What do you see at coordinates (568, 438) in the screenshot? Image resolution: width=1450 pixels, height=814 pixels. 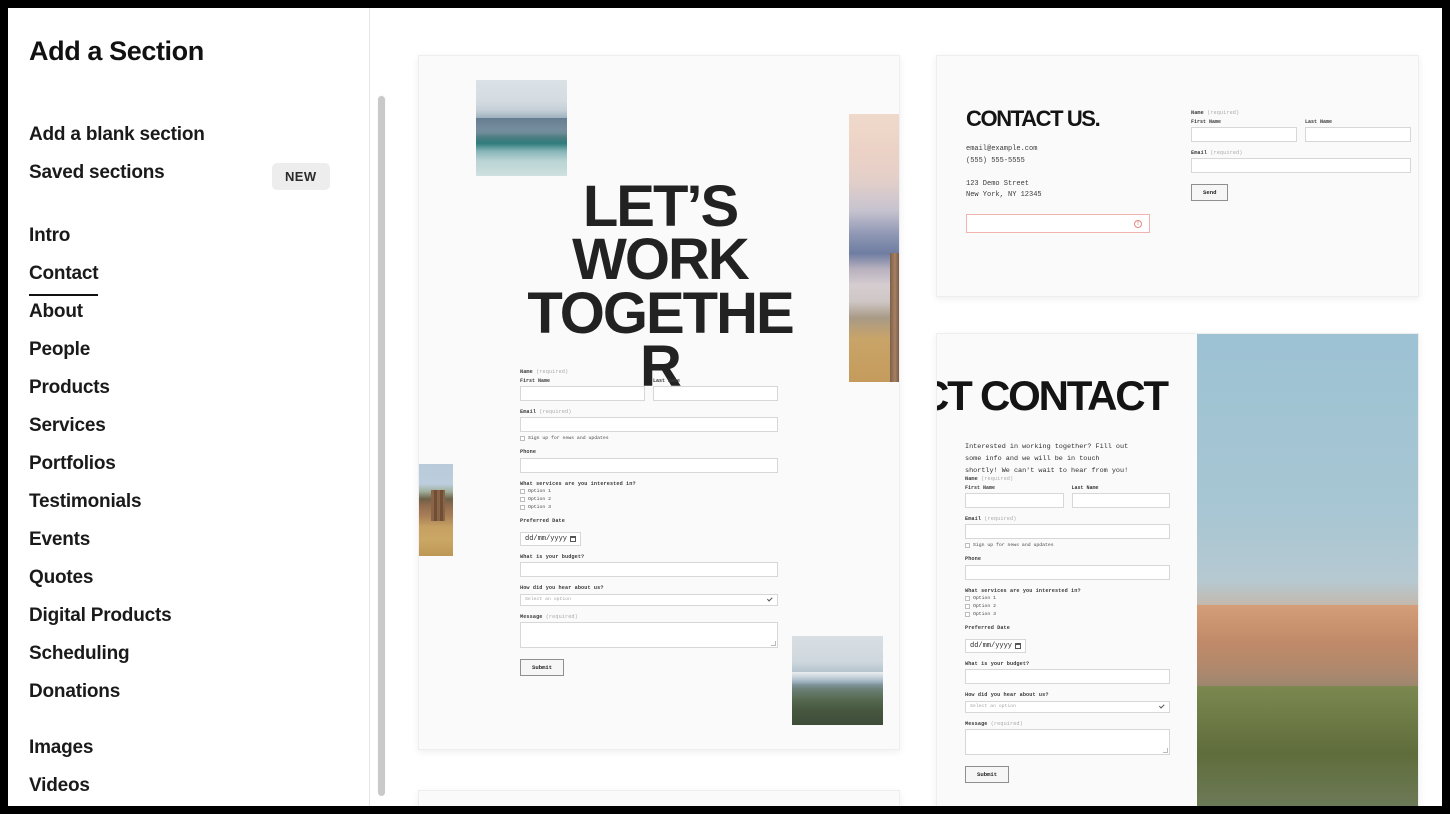 I see `newsletter-label: Sign up for news and updates` at bounding box center [568, 438].